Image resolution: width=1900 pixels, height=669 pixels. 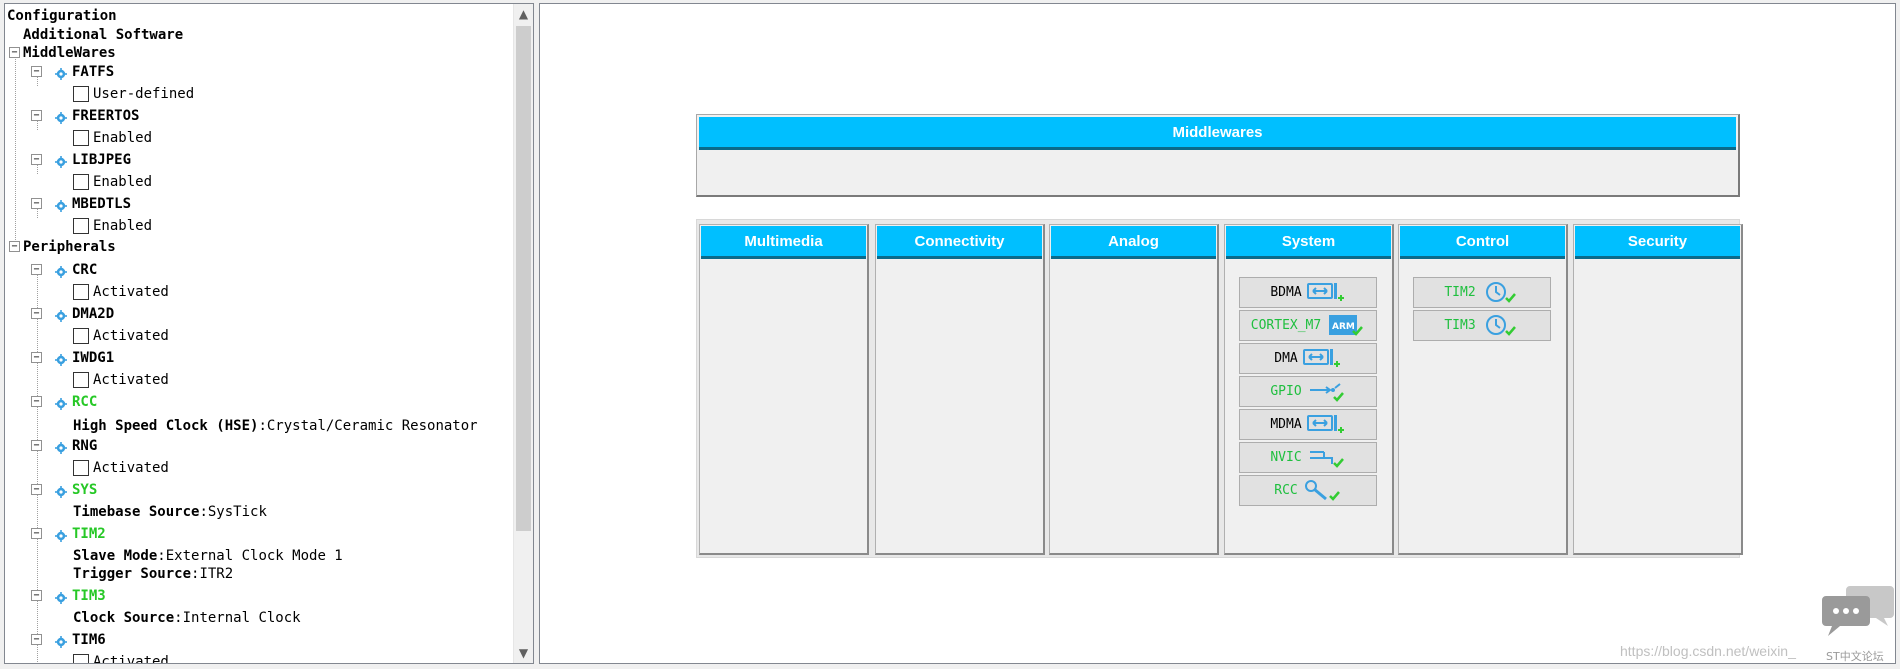 What do you see at coordinates (85, 402) in the screenshot?
I see `tree-node-label: RCC` at bounding box center [85, 402].